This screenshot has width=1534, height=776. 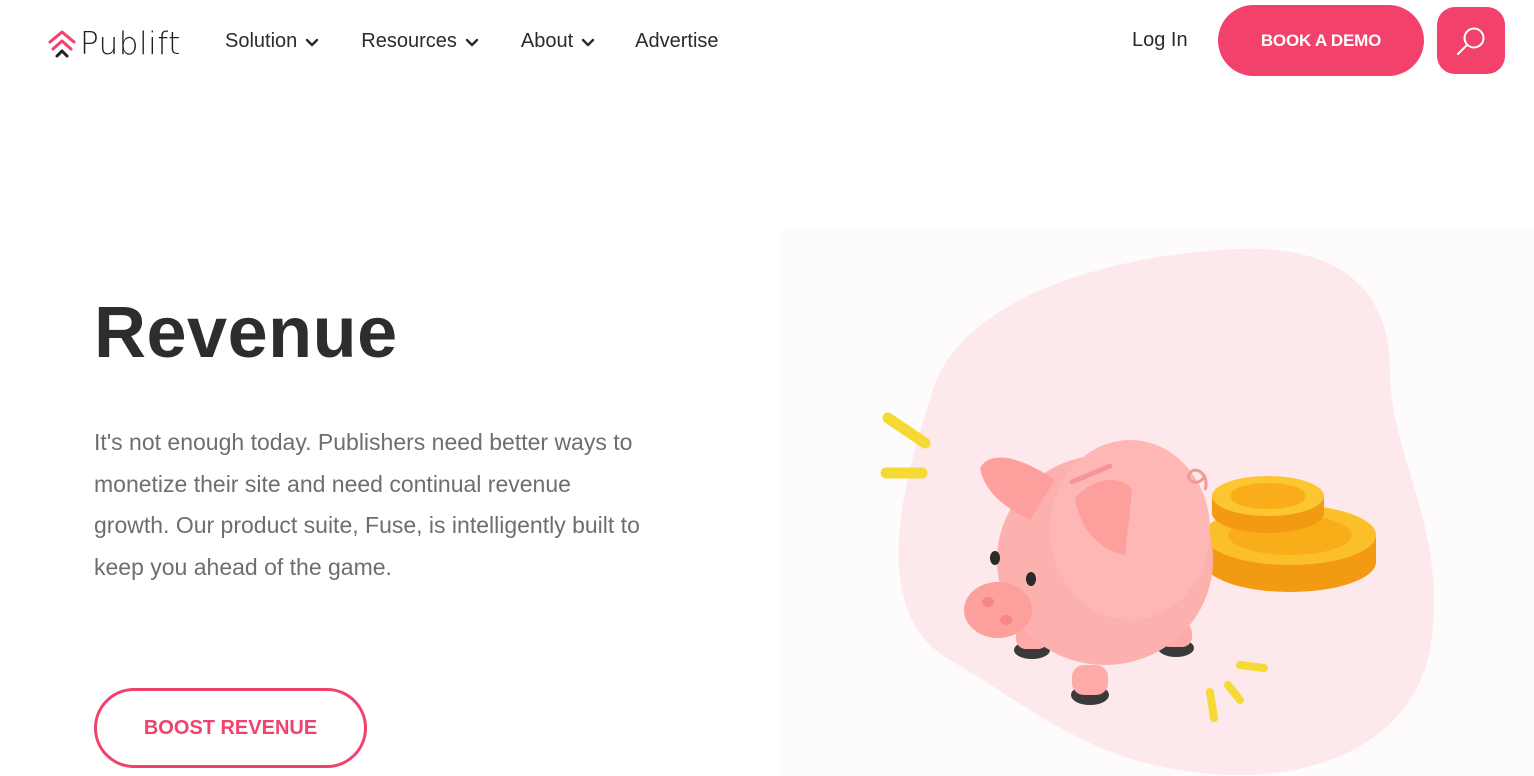 I want to click on nav-item-label: Solution, so click(x=261, y=41).